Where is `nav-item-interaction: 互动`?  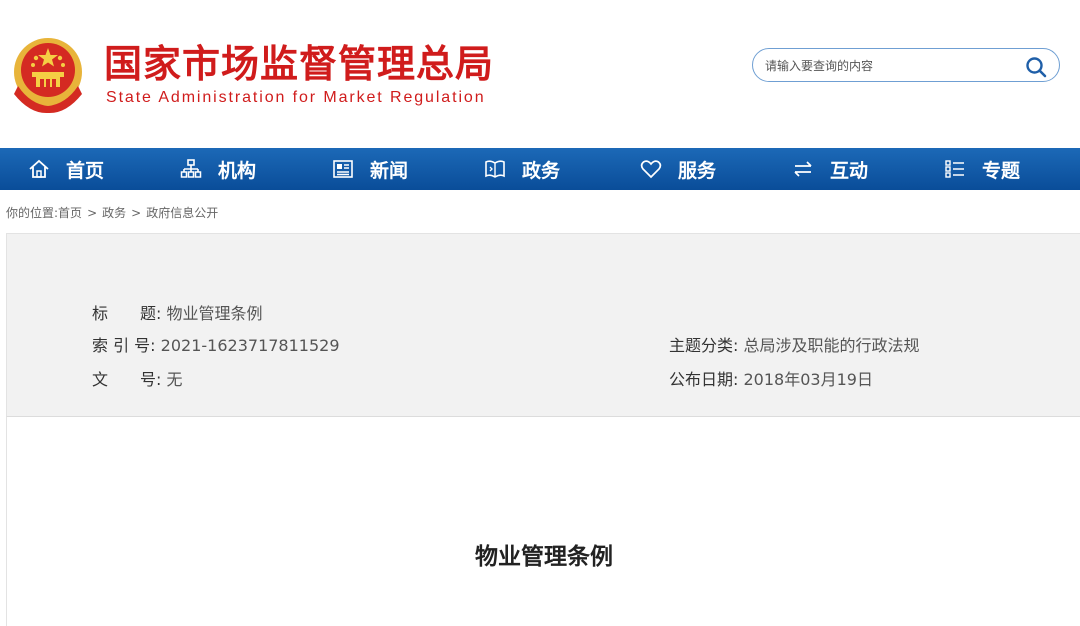 nav-item-interaction: 互动 is located at coordinates (830, 169).